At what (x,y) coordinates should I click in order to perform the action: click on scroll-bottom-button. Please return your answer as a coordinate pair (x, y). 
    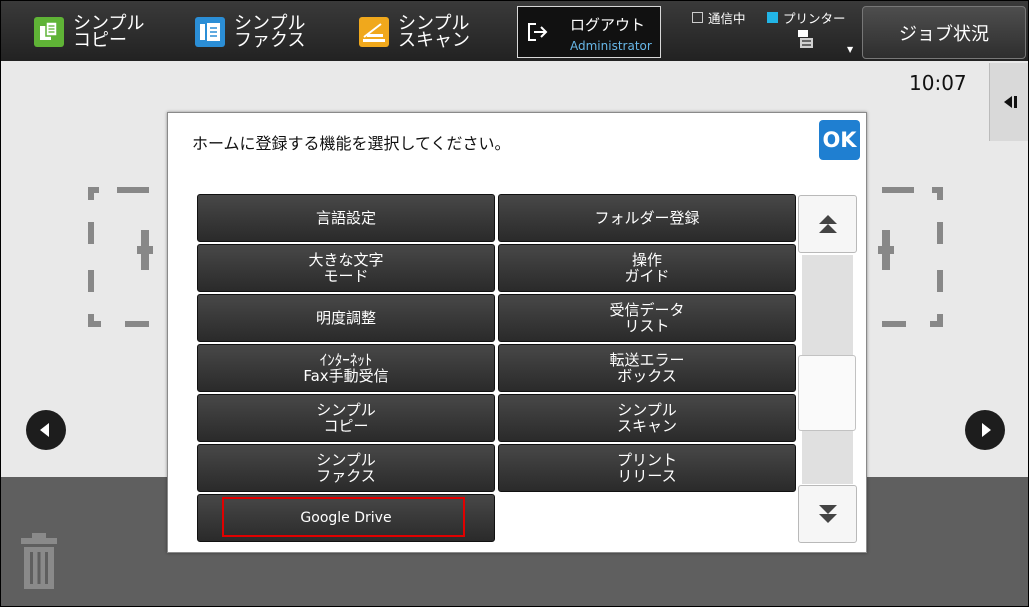
    Looking at the image, I should click on (827, 514).